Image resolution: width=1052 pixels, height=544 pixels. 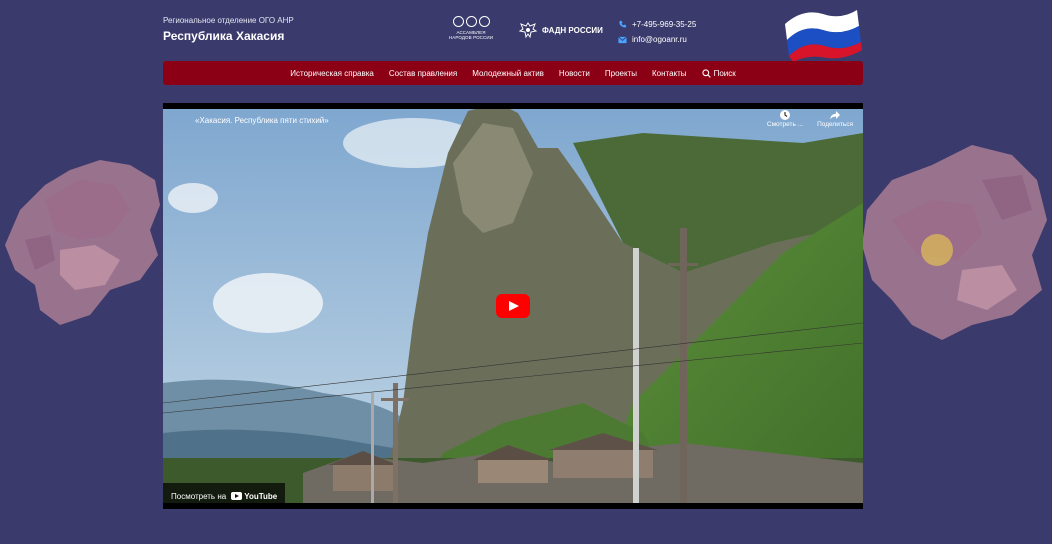 What do you see at coordinates (623, 24) in the screenshot?
I see `phone-icon` at bounding box center [623, 24].